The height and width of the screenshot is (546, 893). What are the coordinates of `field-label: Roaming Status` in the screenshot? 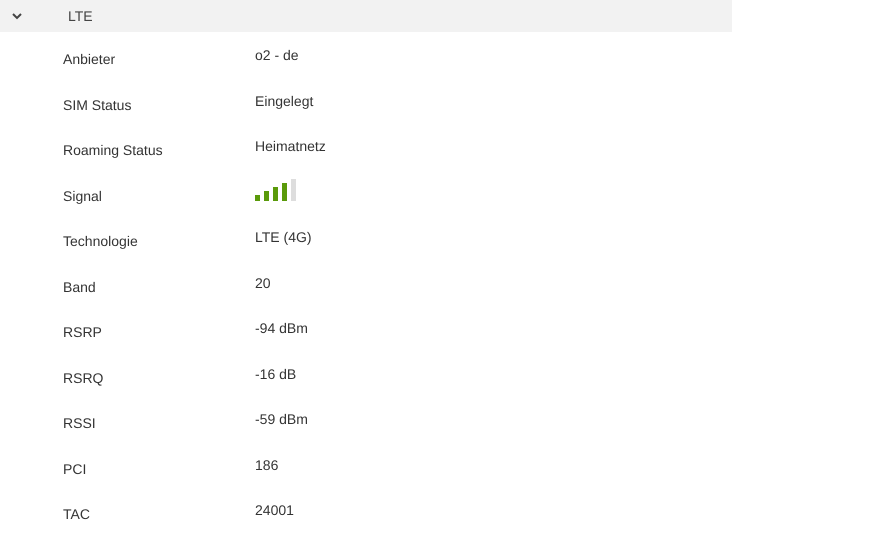 It's located at (113, 149).